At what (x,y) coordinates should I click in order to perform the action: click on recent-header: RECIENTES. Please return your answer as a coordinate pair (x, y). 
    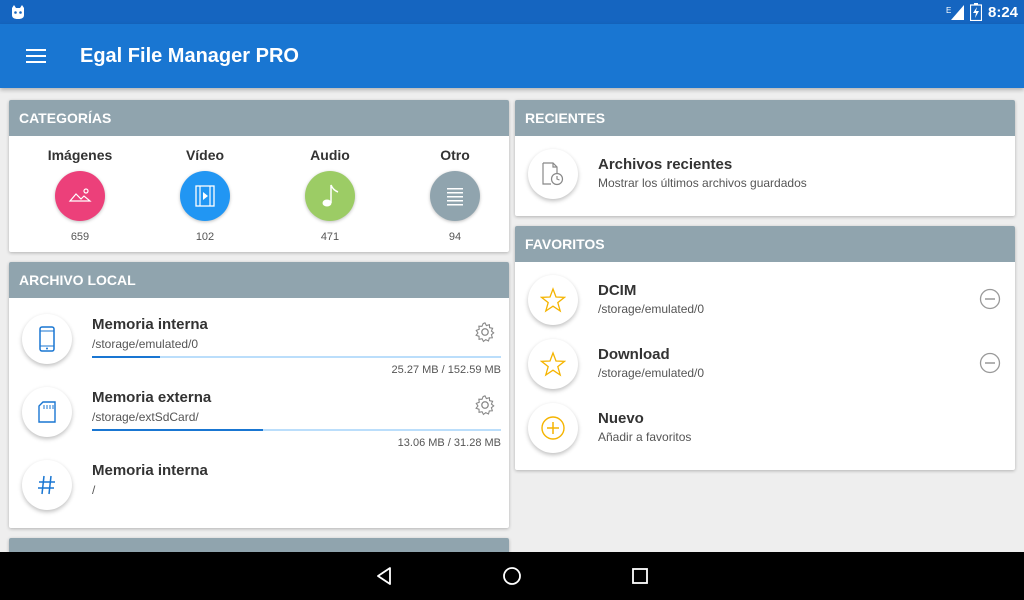
    Looking at the image, I should click on (765, 118).